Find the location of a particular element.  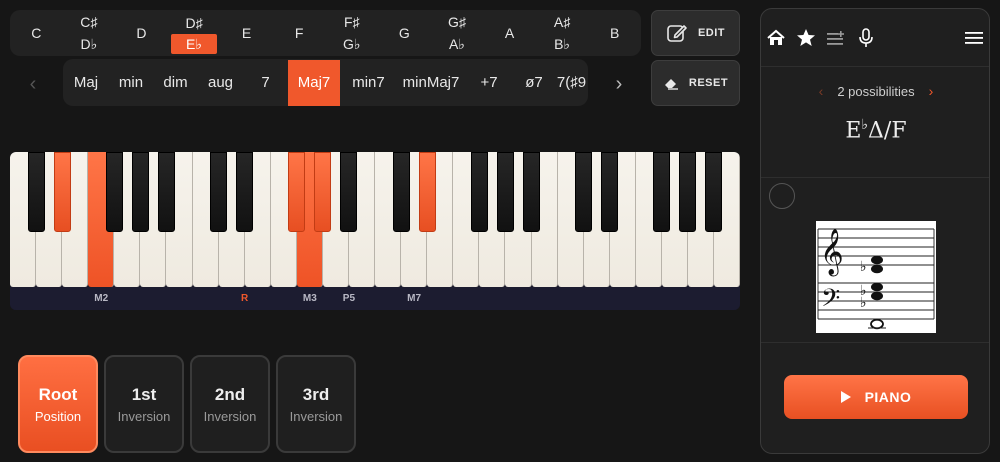

inversion-title: 2nd is located at coordinates (230, 394).